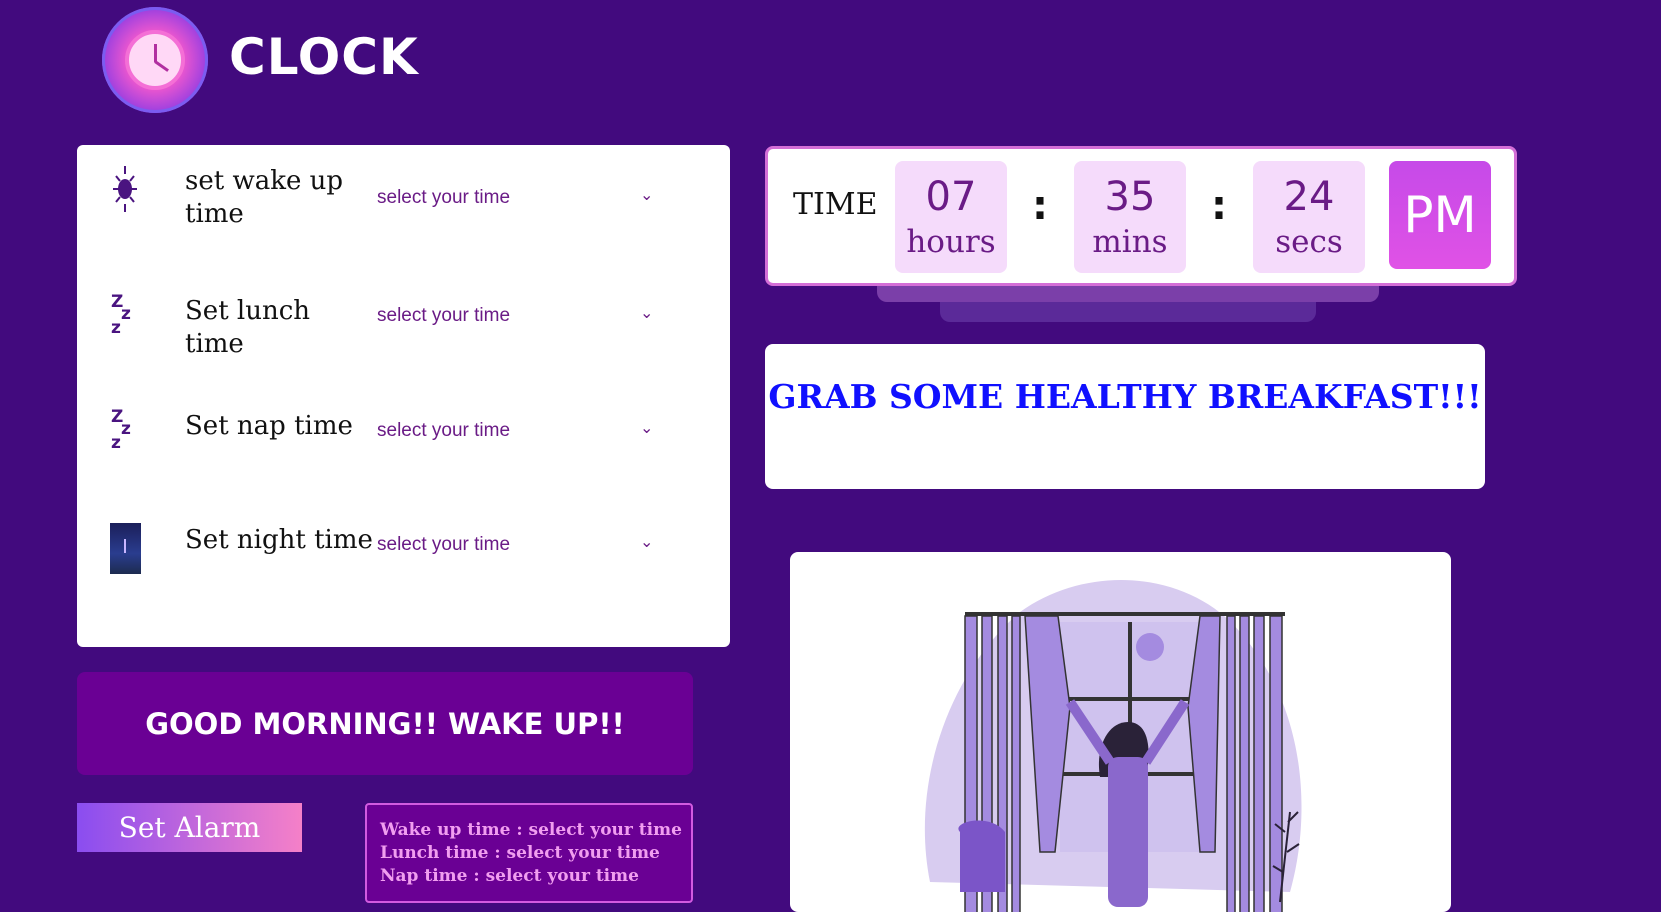  Describe the element at coordinates (264, 197) in the screenshot. I see `wake-up-label: set wake up time` at that location.